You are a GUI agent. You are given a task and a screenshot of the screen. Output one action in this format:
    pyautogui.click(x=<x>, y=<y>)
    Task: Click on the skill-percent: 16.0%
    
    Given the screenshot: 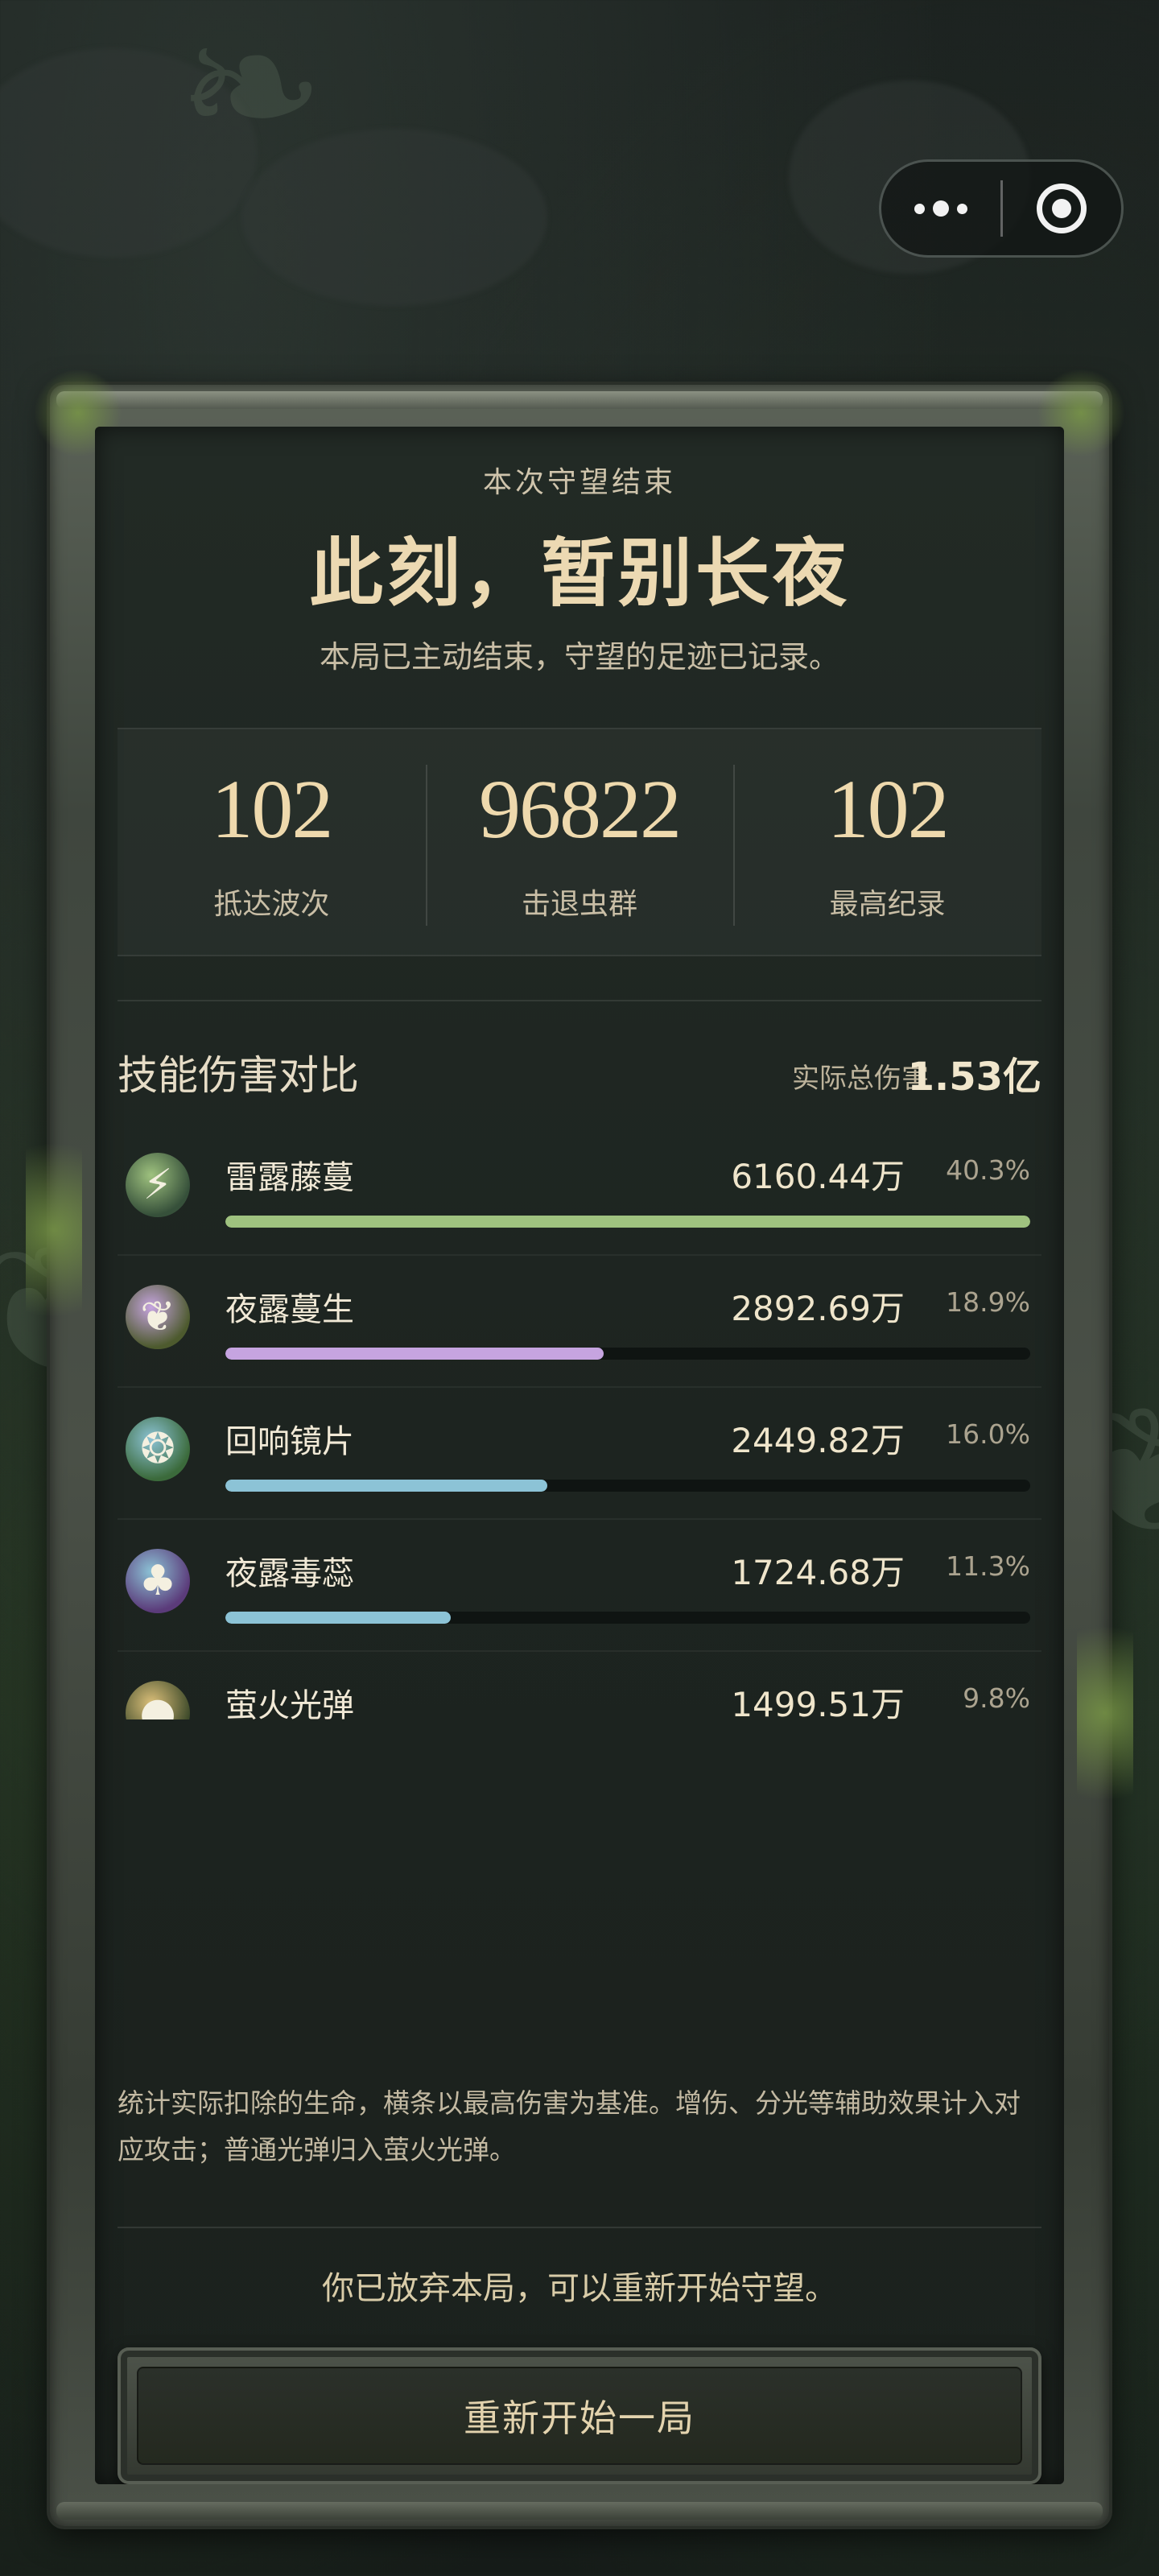 What is the action you would take?
    pyautogui.click(x=988, y=1434)
    